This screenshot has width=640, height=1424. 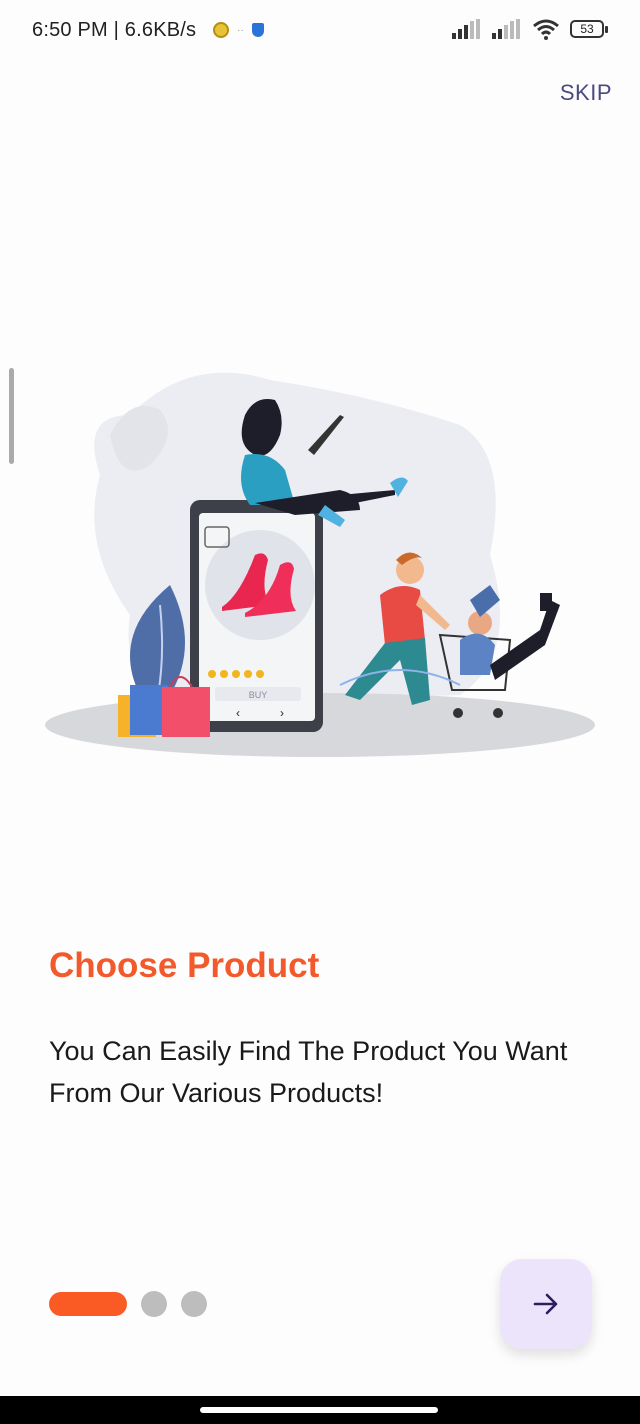 I want to click on page-dot-active, so click(x=88, y=1304).